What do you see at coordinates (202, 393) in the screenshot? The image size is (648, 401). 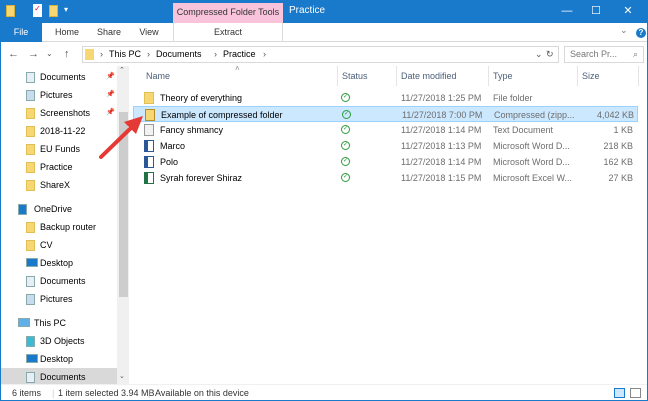 I see `availability-status: Available on this device` at bounding box center [202, 393].